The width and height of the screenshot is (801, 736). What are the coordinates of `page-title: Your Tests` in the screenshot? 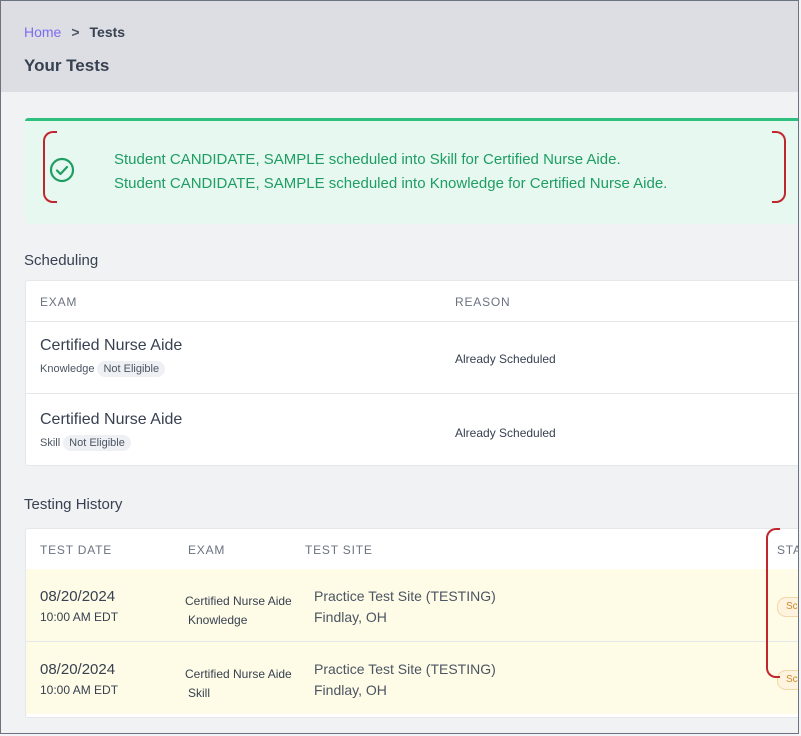 It's located at (67, 65).